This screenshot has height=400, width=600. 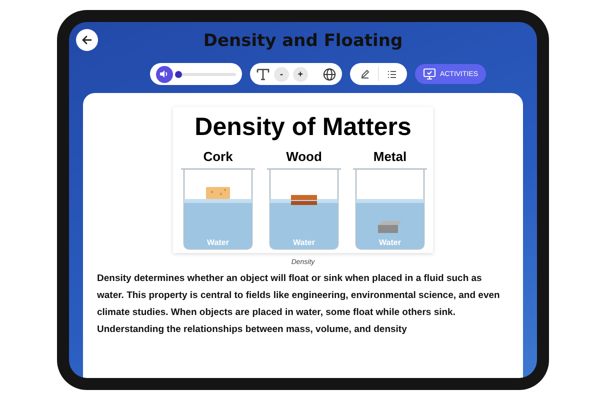 I want to click on list-icon, so click(x=391, y=74).